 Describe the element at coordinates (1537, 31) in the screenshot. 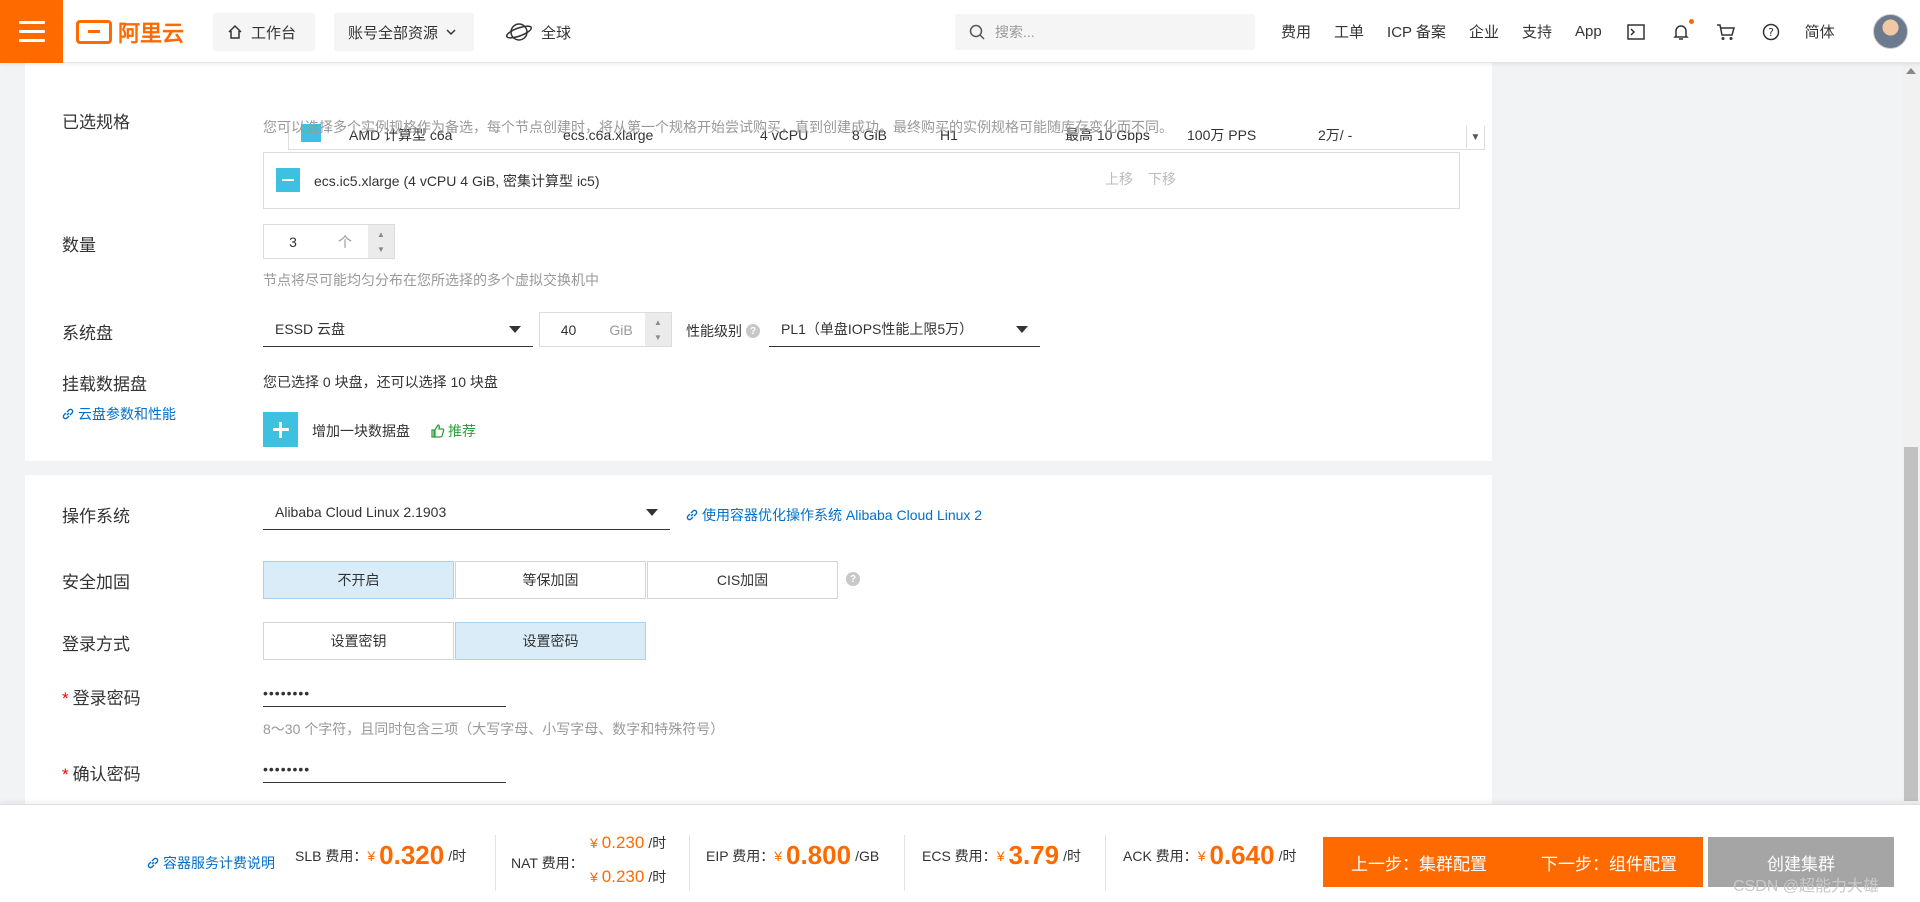

I see `top-link-support: 支持` at that location.